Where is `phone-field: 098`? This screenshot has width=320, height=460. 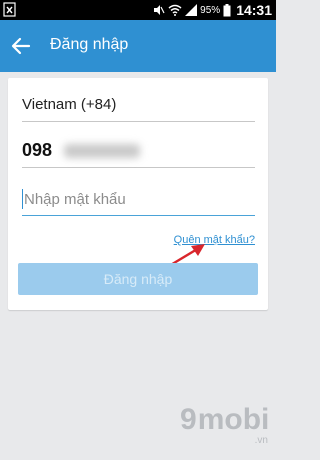 phone-field: 098 is located at coordinates (138, 152).